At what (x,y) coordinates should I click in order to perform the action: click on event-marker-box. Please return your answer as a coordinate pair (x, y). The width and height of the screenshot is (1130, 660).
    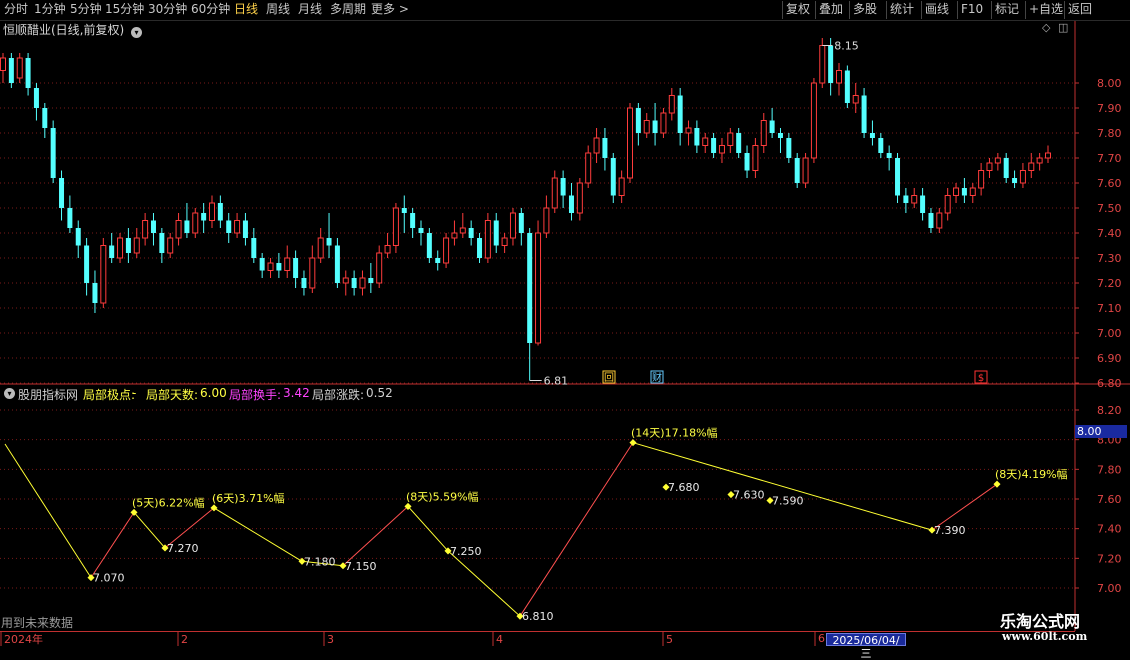
    Looking at the image, I should click on (609, 377).